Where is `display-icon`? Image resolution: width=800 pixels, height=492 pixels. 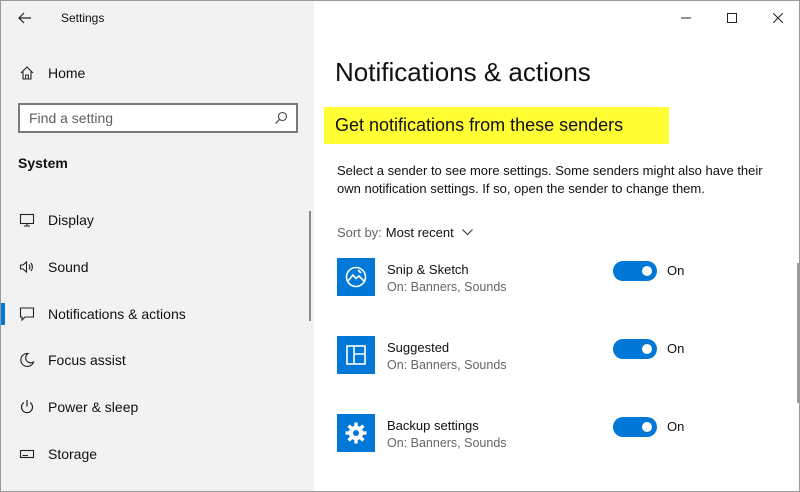
display-icon is located at coordinates (27, 220).